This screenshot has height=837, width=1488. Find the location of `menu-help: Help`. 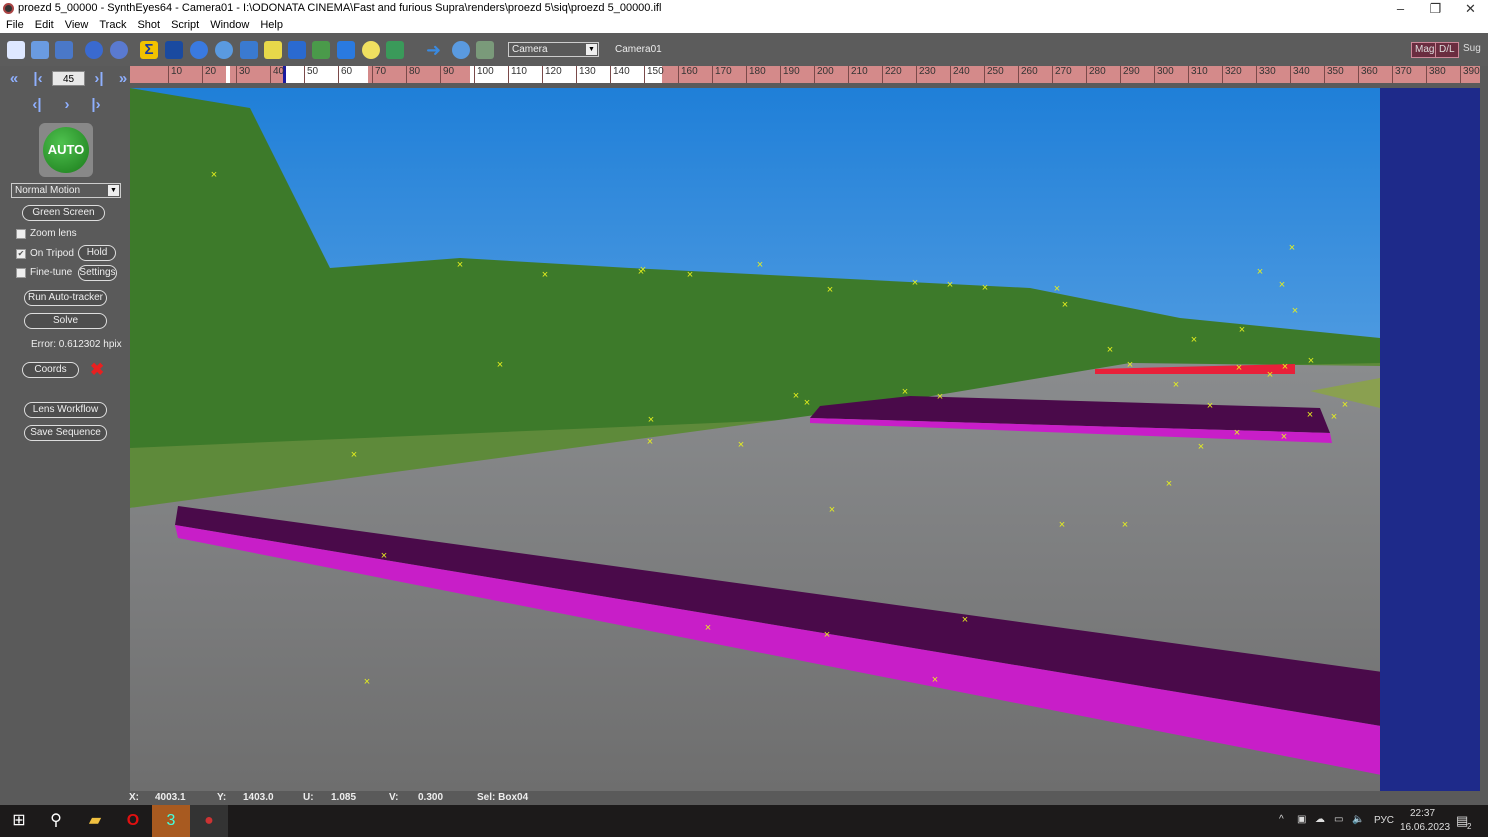

menu-help: Help is located at coordinates (271, 25).